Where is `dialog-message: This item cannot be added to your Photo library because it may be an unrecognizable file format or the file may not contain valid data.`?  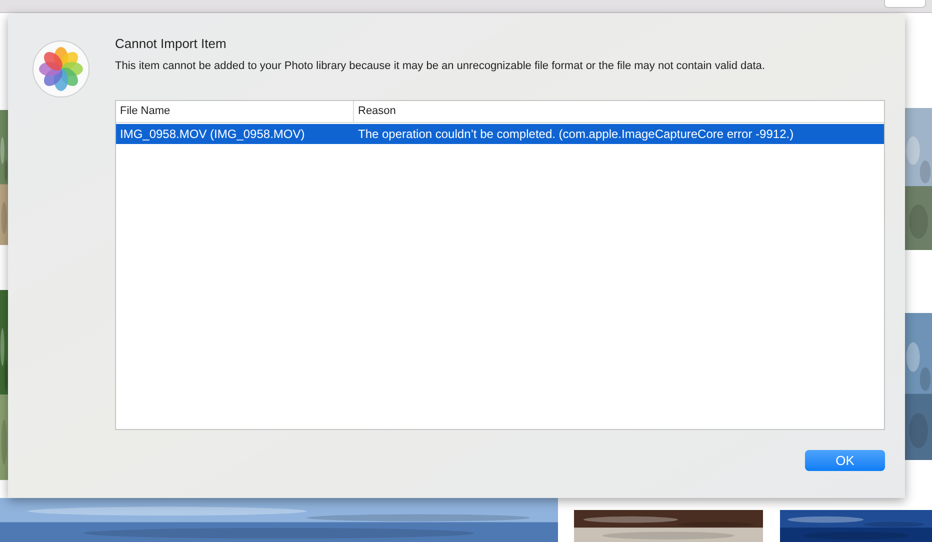
dialog-message: This item cannot be added to your Photo library because it may be an unrecognizable file format or the file may not contain valid data. is located at coordinates (440, 66).